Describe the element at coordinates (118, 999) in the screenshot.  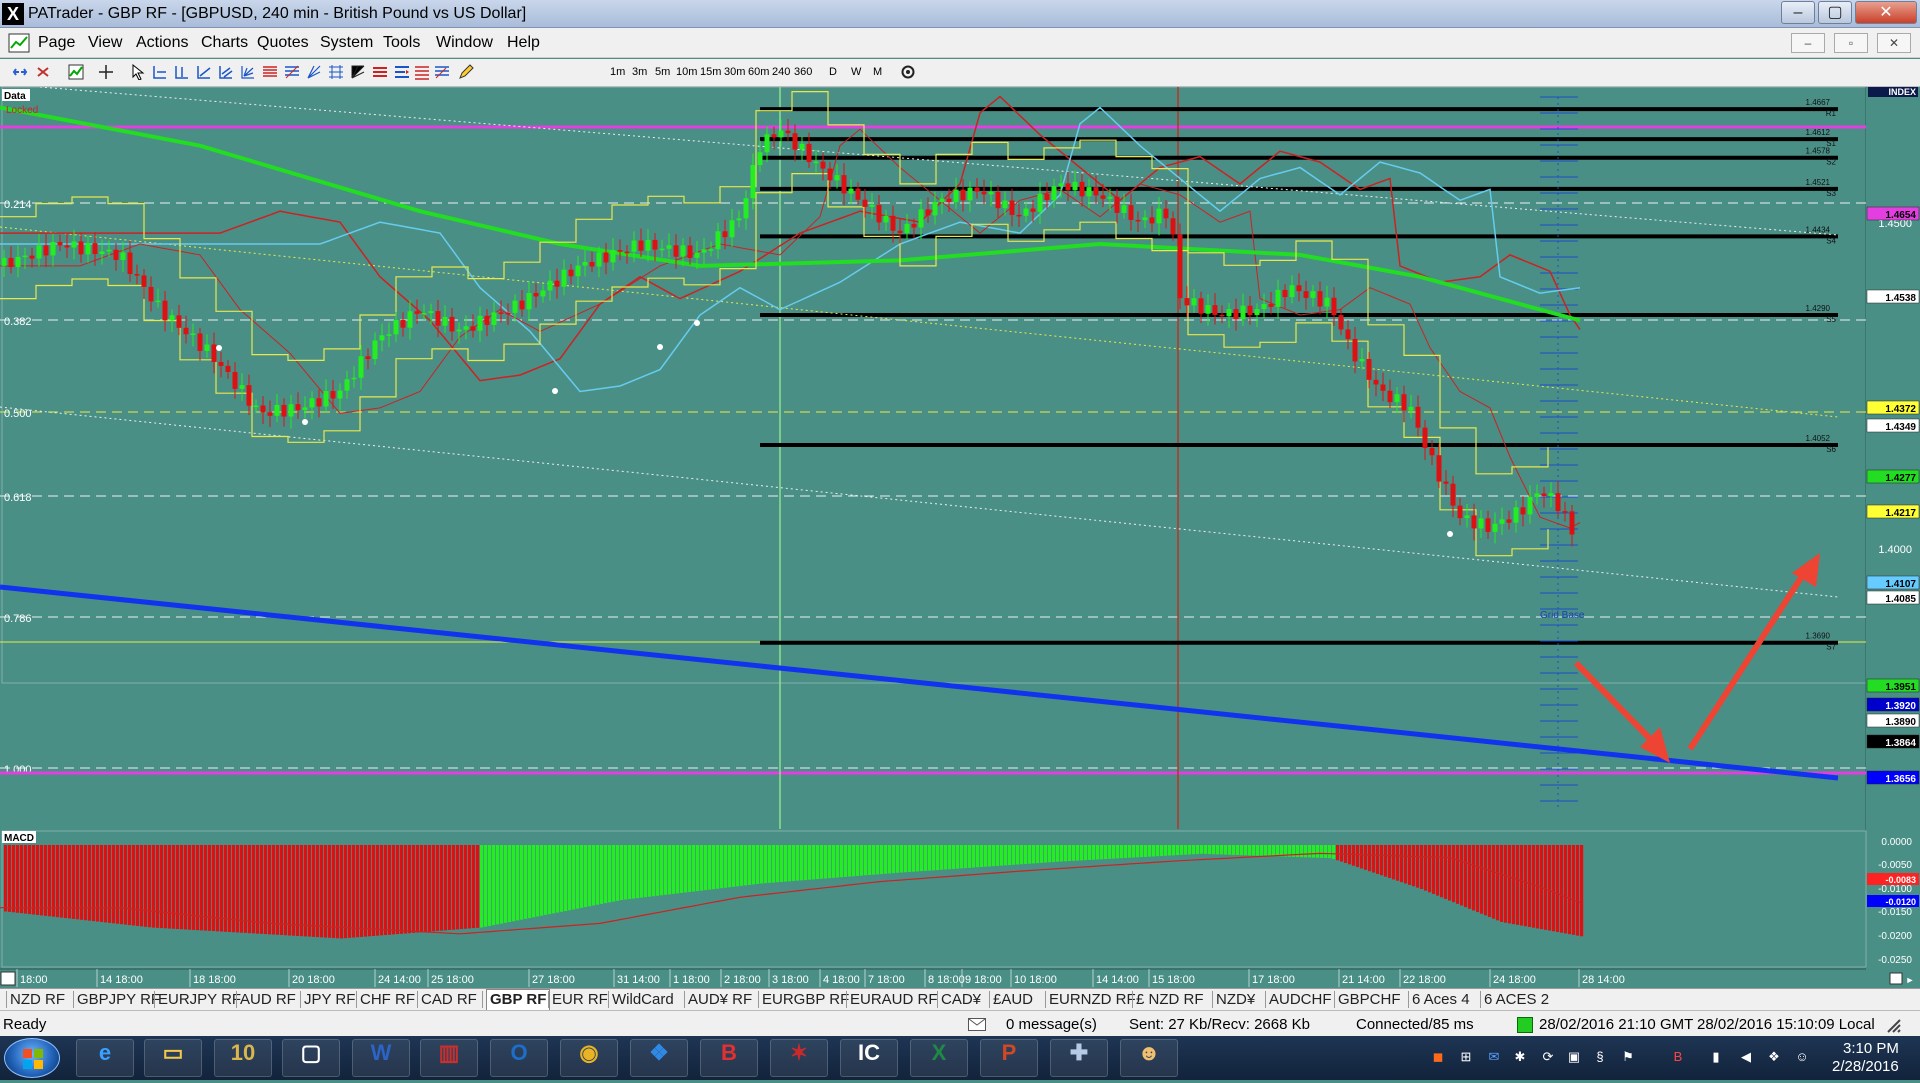
I see `symbol-tab-gbpjpy-rf: GBPJPY RF` at that location.